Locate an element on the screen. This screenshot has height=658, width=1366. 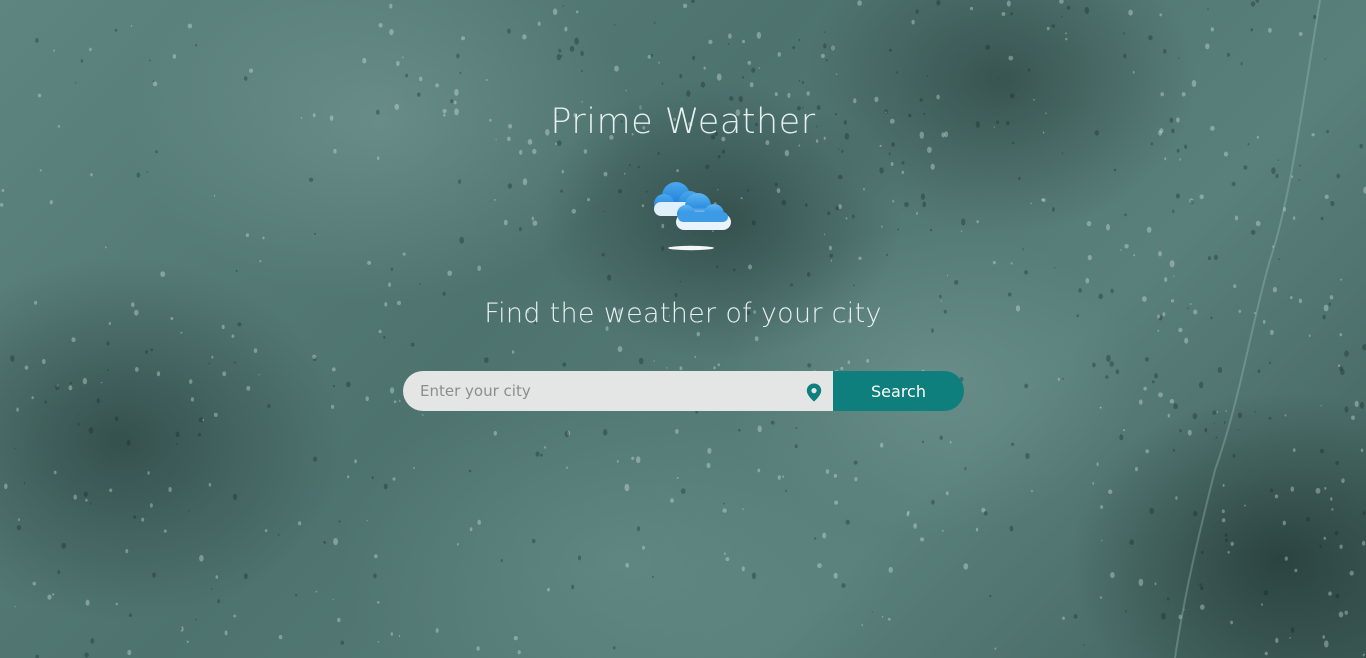
search-field is located at coordinates (618, 391).